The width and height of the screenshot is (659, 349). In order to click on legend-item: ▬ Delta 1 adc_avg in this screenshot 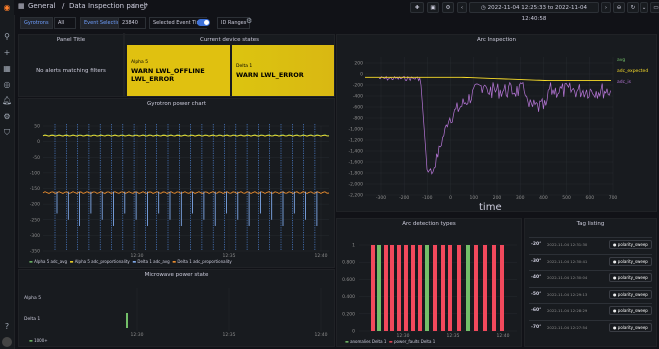, I will do `click(150, 261)`.